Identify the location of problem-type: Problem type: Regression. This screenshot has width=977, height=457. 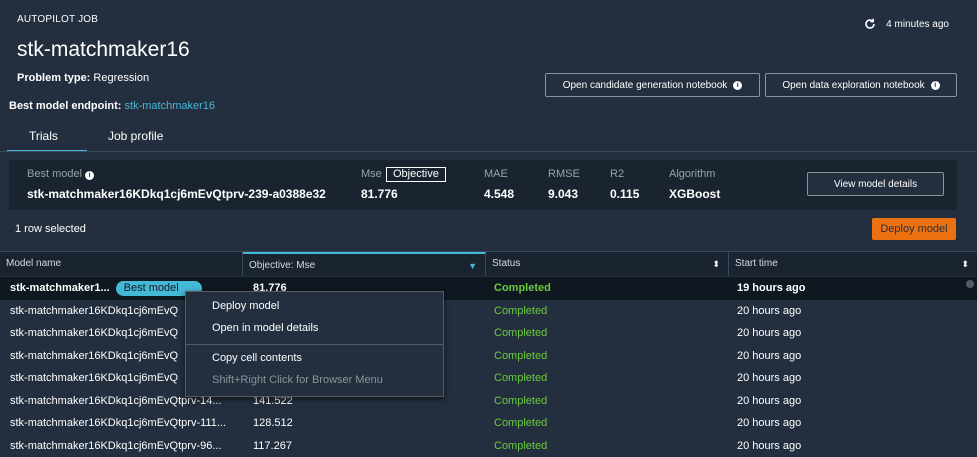
(83, 78).